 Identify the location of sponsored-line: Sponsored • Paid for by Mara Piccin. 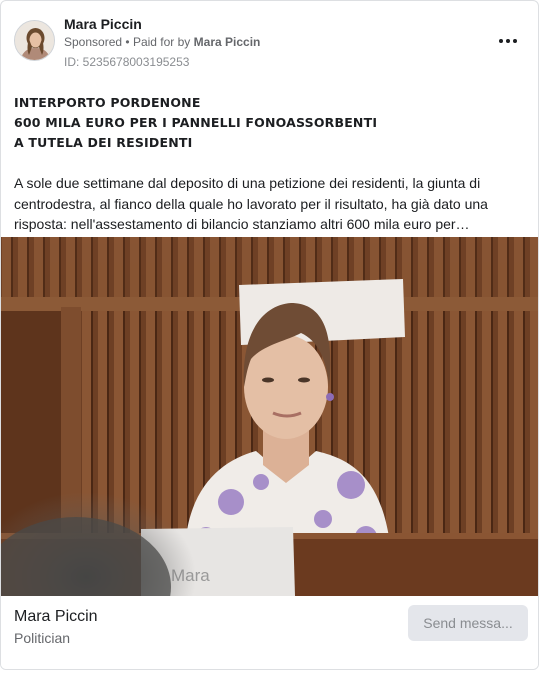
(162, 42).